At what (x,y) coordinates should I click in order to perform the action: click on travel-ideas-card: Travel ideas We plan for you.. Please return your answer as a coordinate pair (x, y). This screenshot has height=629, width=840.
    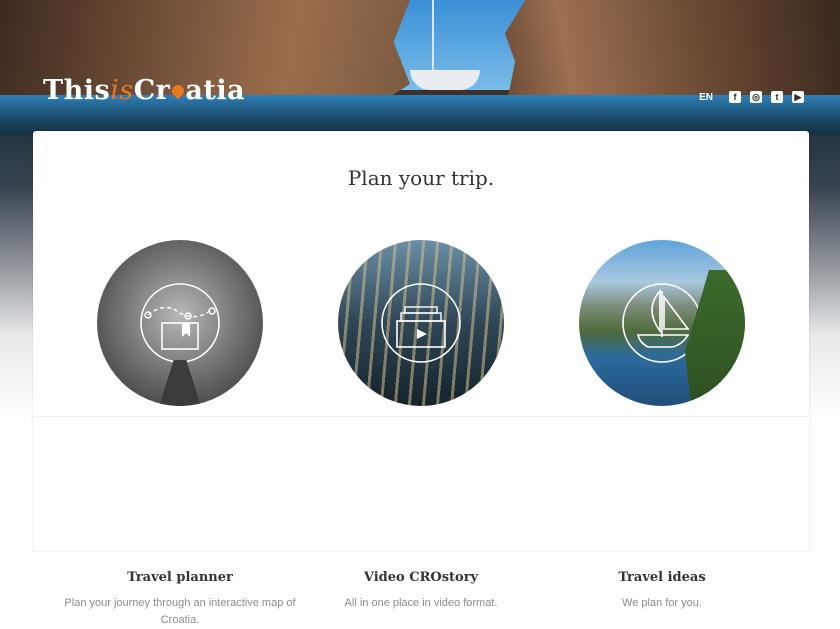
    Looking at the image, I should click on (662, 424).